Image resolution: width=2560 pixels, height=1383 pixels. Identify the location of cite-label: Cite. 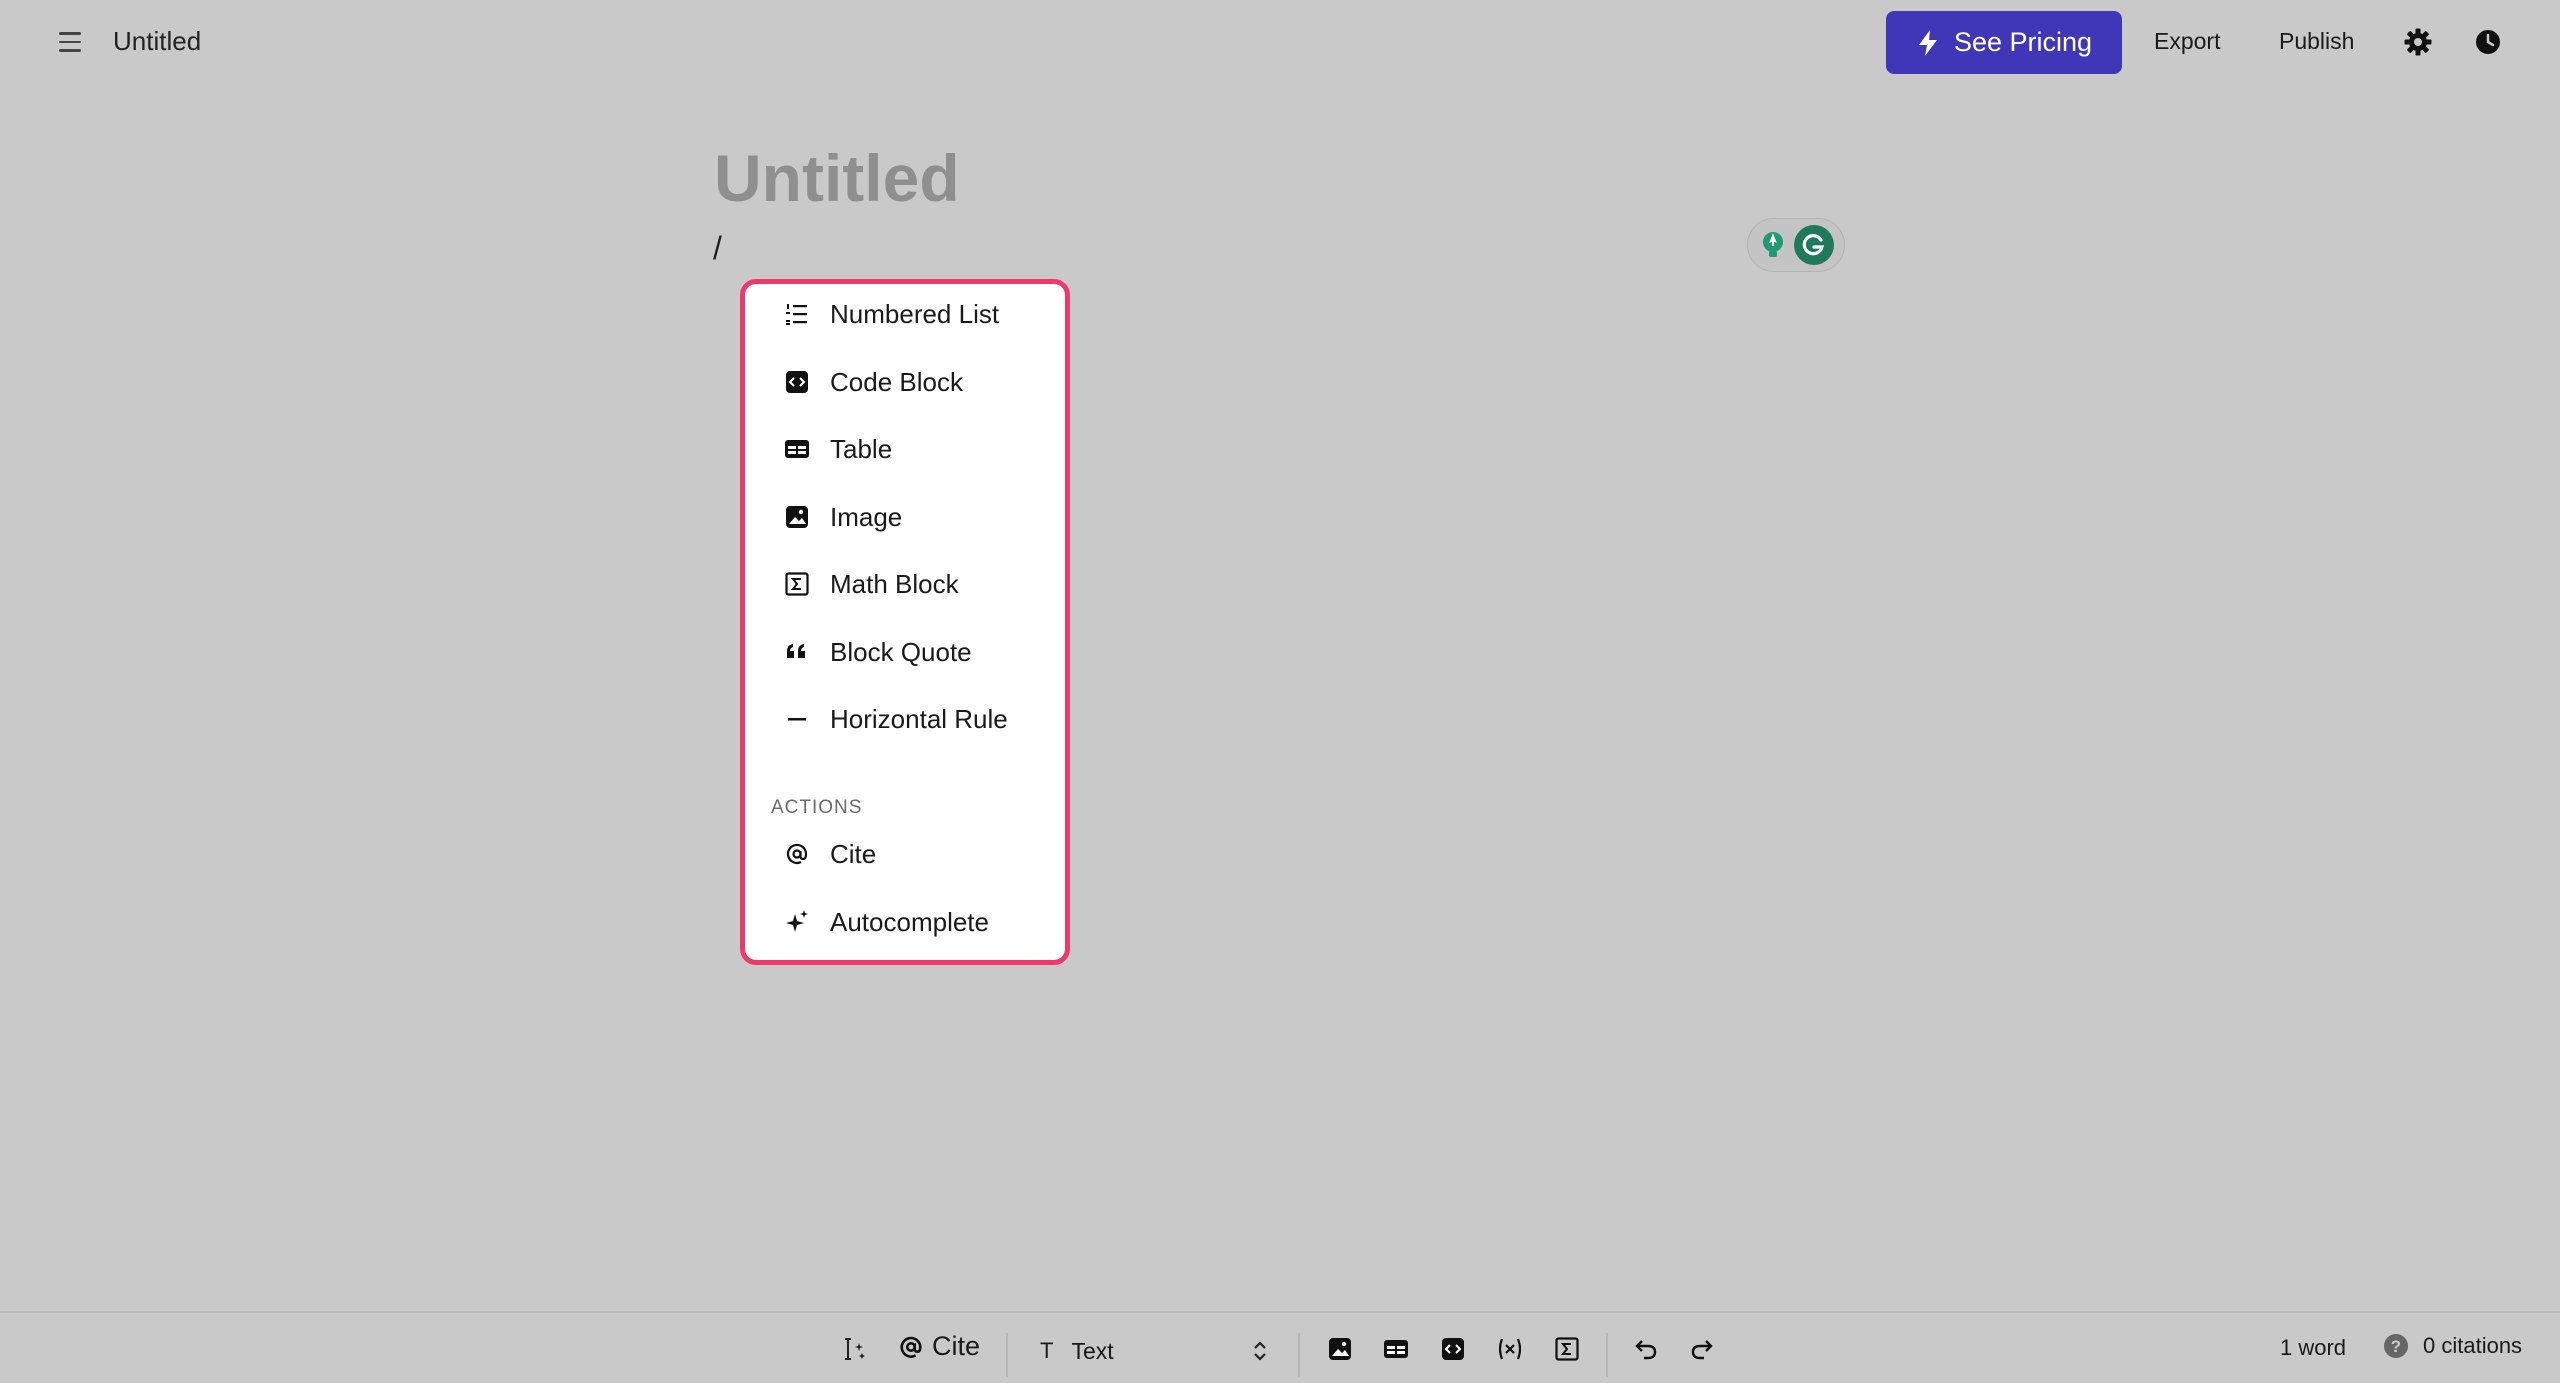
(956, 1346).